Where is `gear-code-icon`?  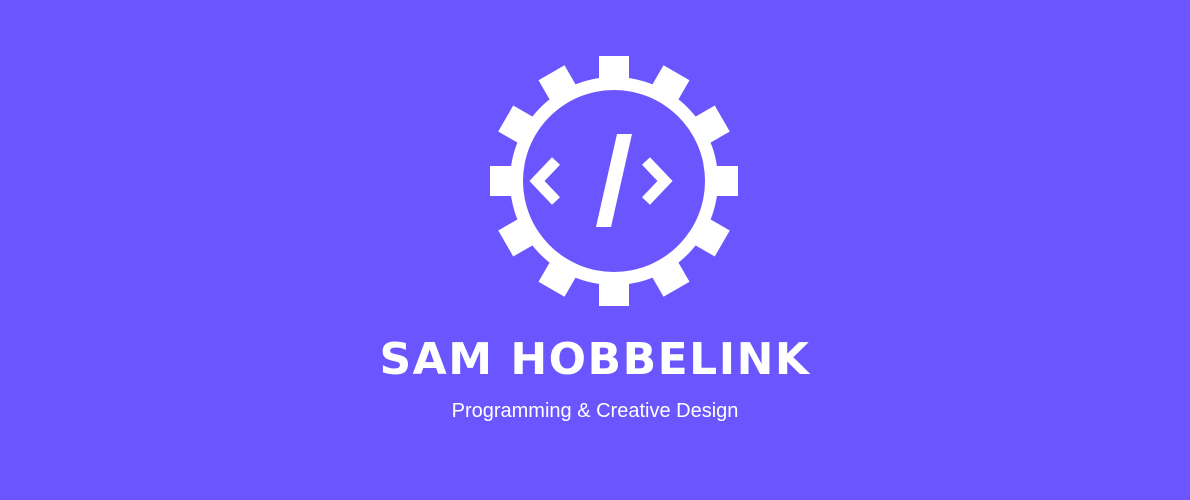 gear-code-icon is located at coordinates (614, 181).